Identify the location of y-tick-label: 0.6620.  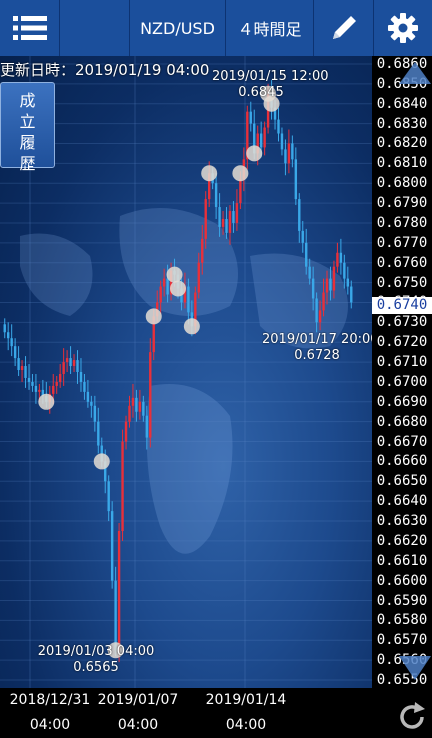
(402, 540).